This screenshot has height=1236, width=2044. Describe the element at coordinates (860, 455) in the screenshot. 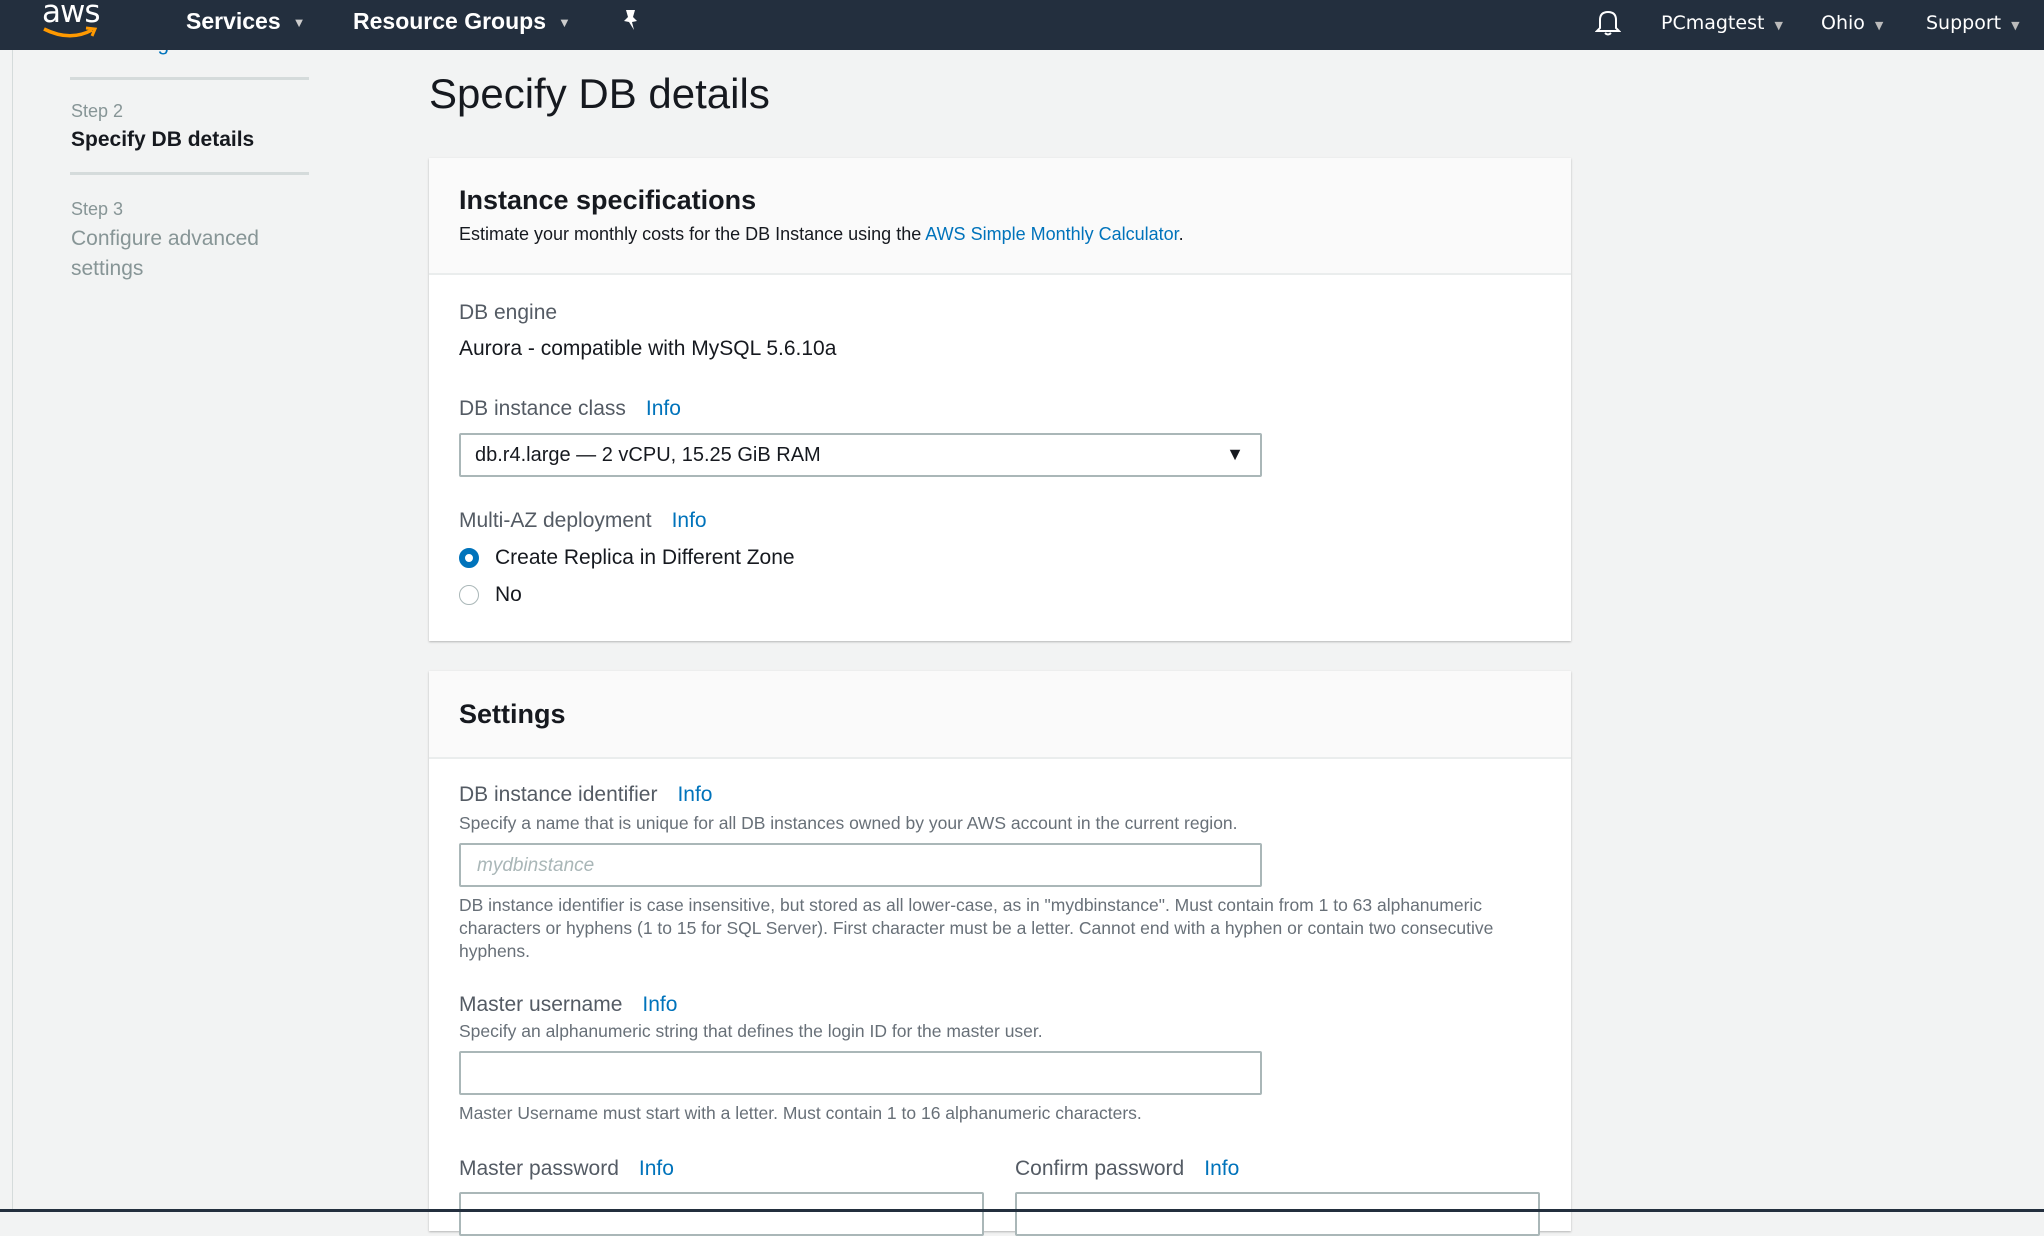

I see `instance-class-select: db.r4.large — 2 vCPU, 15.25 GiB RAM ▼` at that location.